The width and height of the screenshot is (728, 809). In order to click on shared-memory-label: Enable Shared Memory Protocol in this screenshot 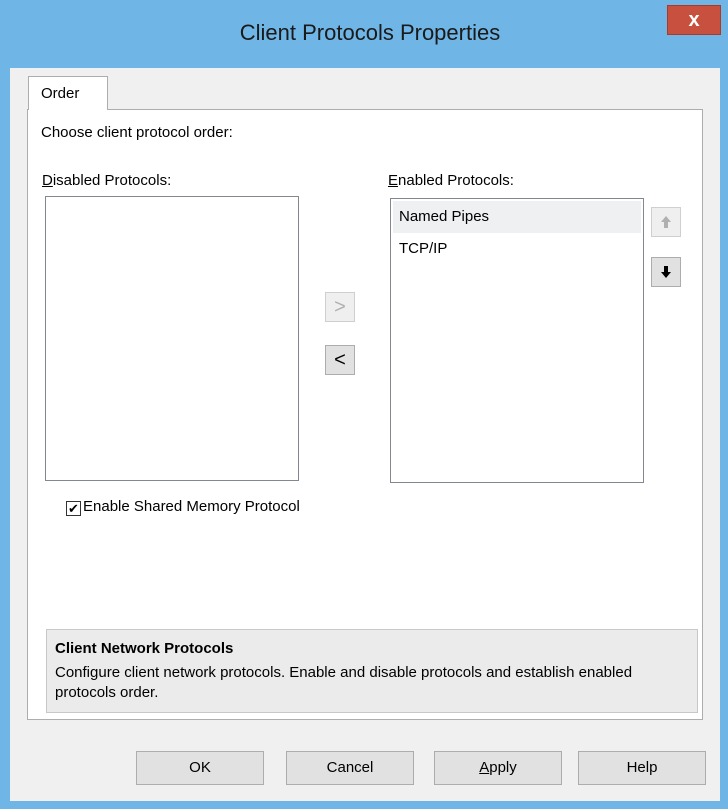, I will do `click(191, 506)`.